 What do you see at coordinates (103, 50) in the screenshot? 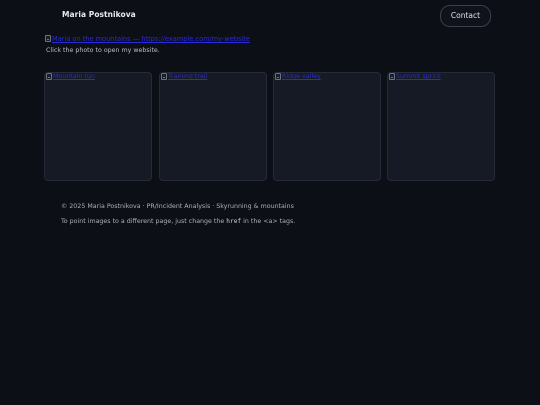
I see `hero-caption: Click the photo to open my website.` at bounding box center [103, 50].